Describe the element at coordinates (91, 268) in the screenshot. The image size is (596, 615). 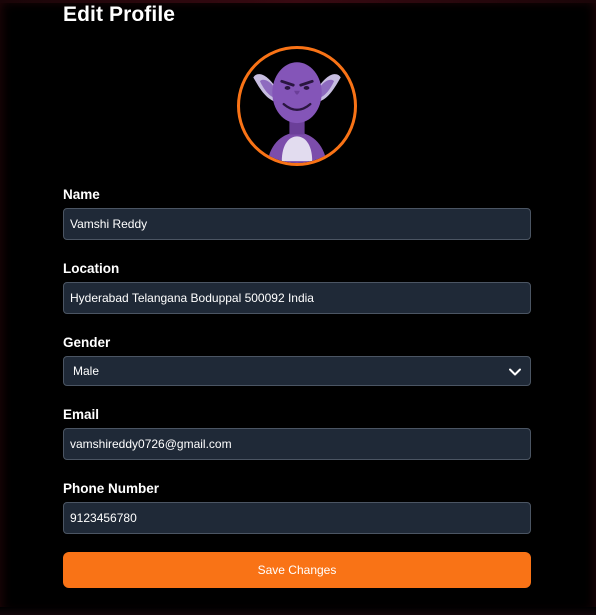
I see `location-label: Location` at that location.